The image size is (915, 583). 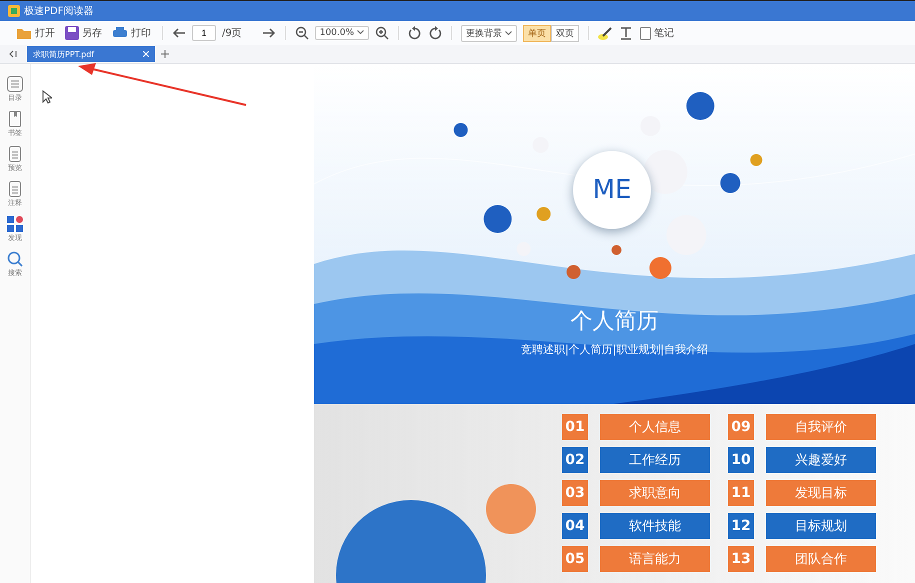 I want to click on list-icon, so click(x=15, y=84).